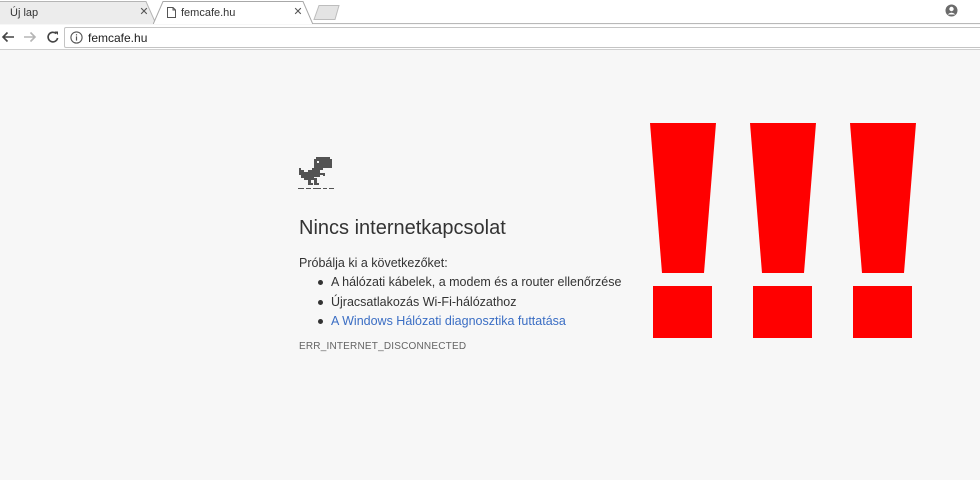 The height and width of the screenshot is (480, 980). What do you see at coordinates (117, 38) in the screenshot?
I see `url-text: femcafe.hu` at bounding box center [117, 38].